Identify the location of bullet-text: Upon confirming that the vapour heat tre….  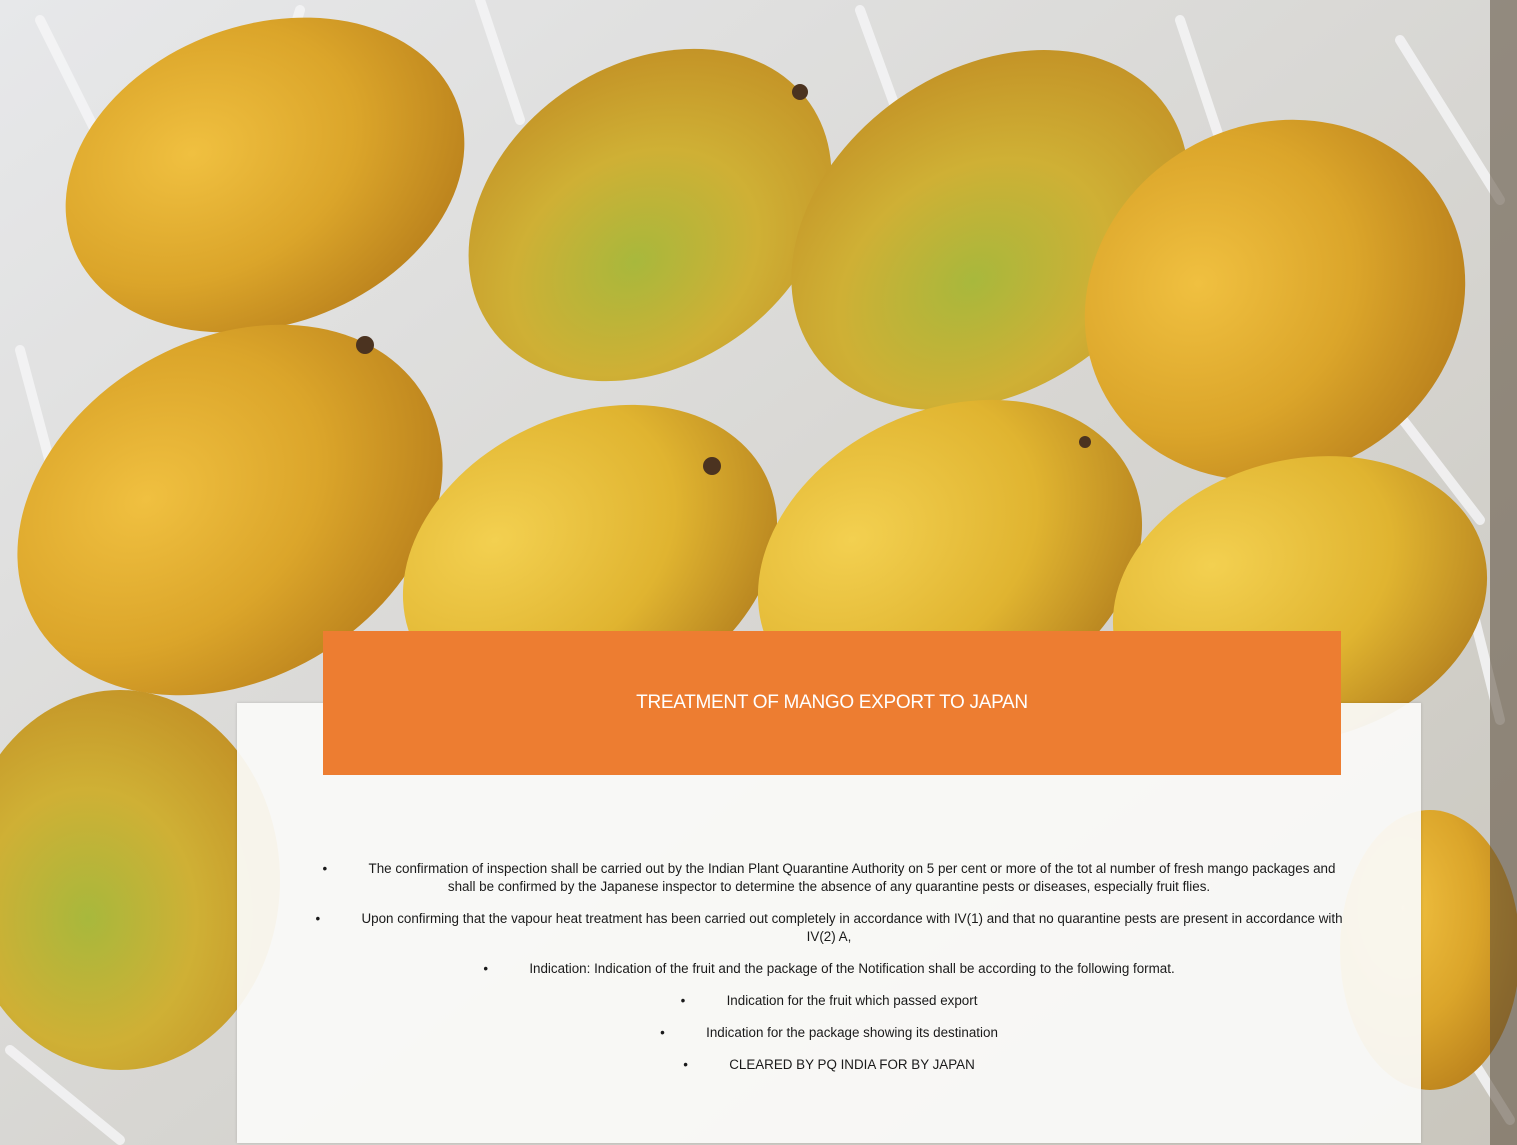
(852, 927).